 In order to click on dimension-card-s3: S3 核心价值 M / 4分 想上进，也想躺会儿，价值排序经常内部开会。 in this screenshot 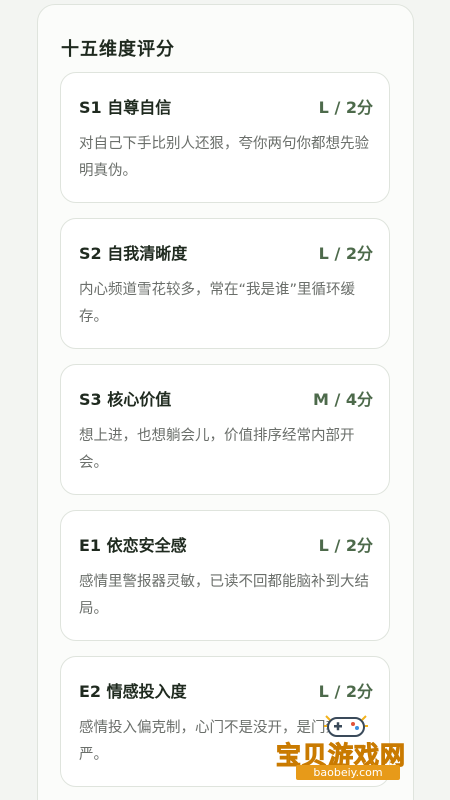, I will do `click(225, 429)`.